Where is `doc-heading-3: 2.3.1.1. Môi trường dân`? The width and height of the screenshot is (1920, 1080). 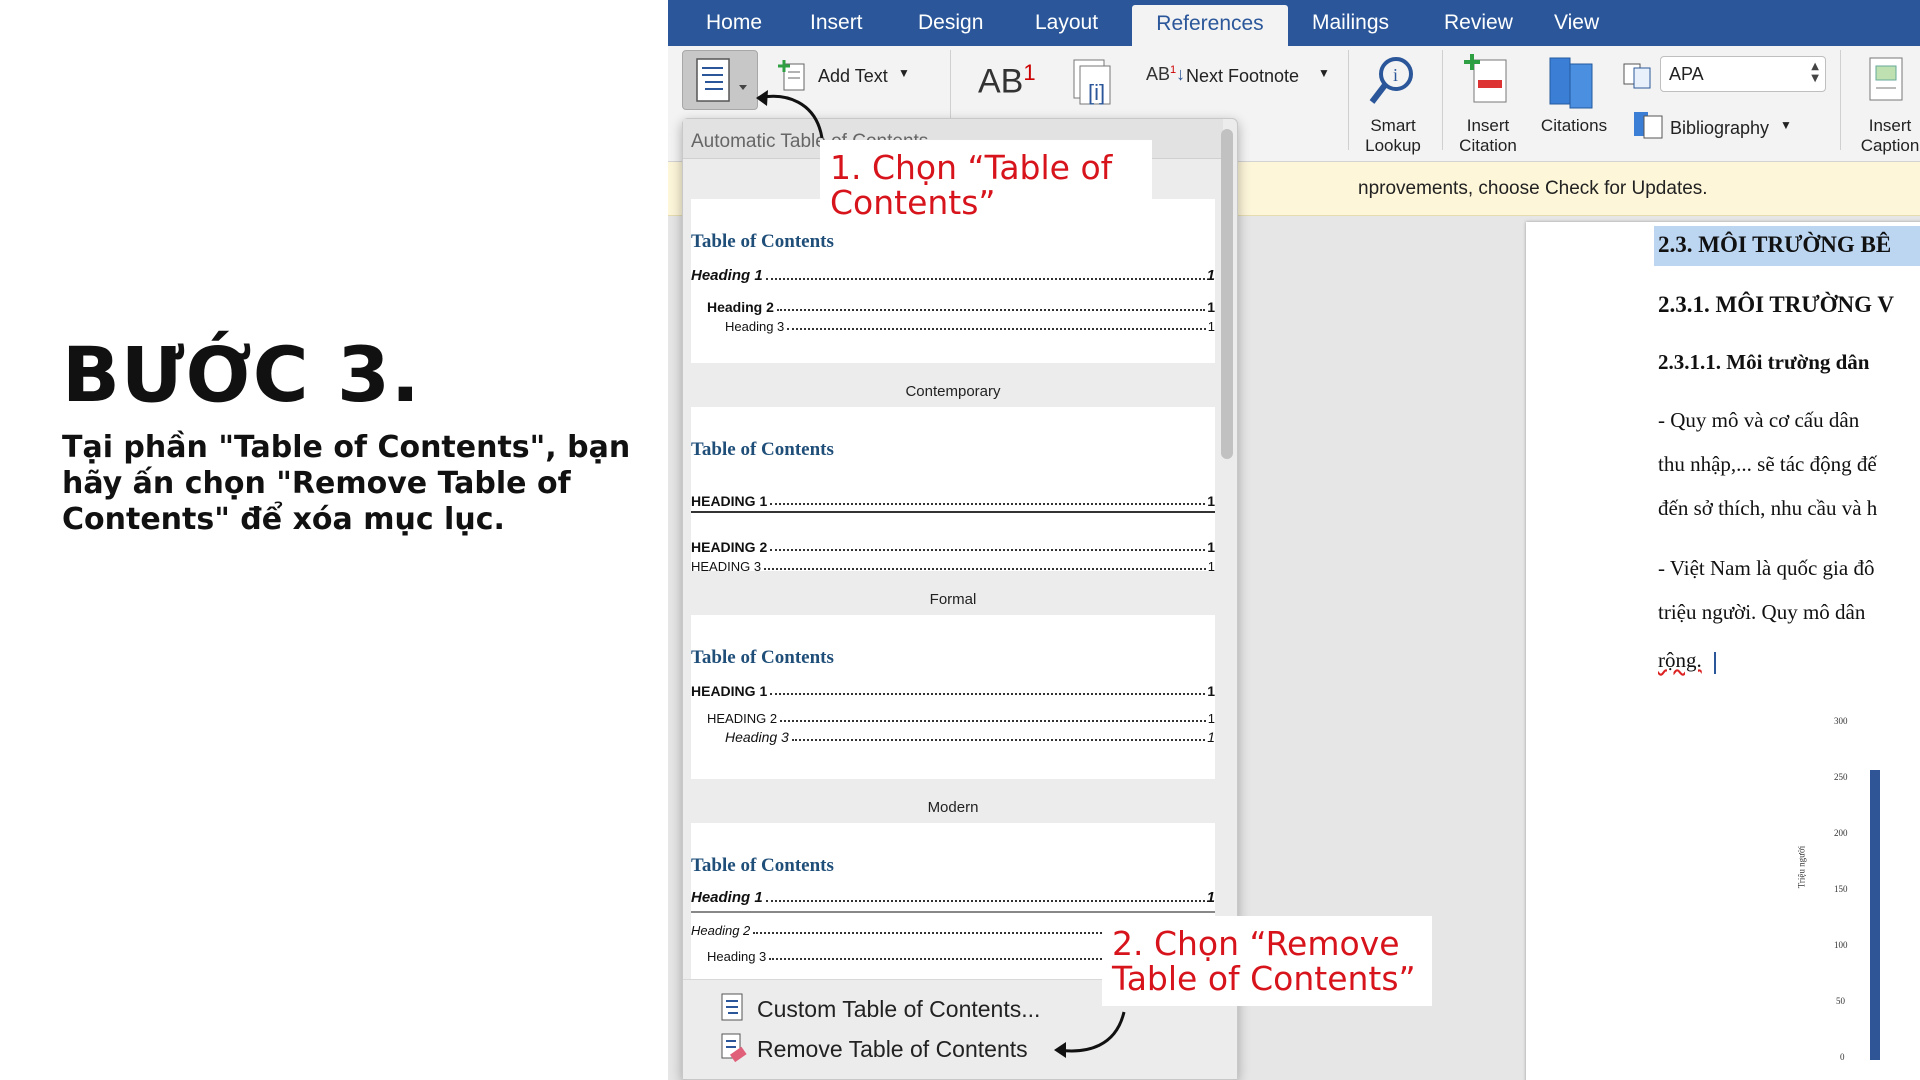 doc-heading-3: 2.3.1.1. Môi trường dân is located at coordinates (1764, 362).